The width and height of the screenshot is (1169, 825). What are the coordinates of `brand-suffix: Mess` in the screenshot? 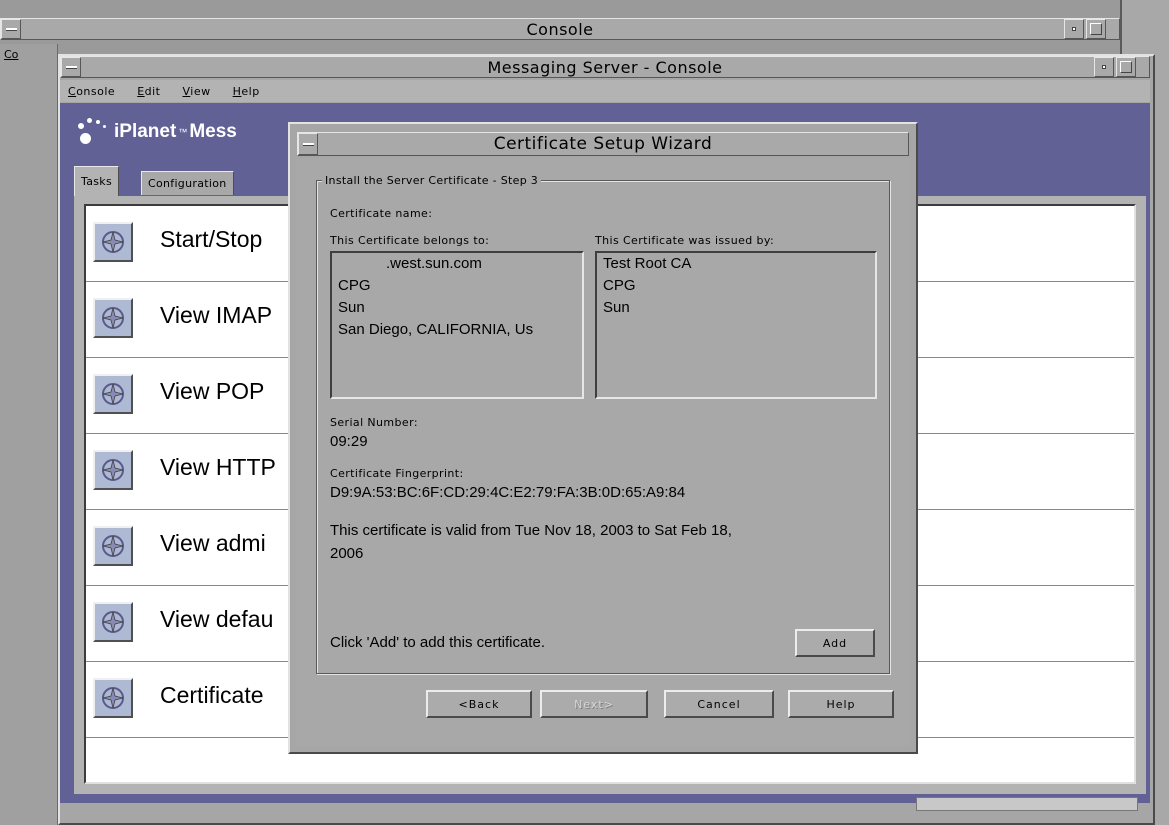 It's located at (213, 131).